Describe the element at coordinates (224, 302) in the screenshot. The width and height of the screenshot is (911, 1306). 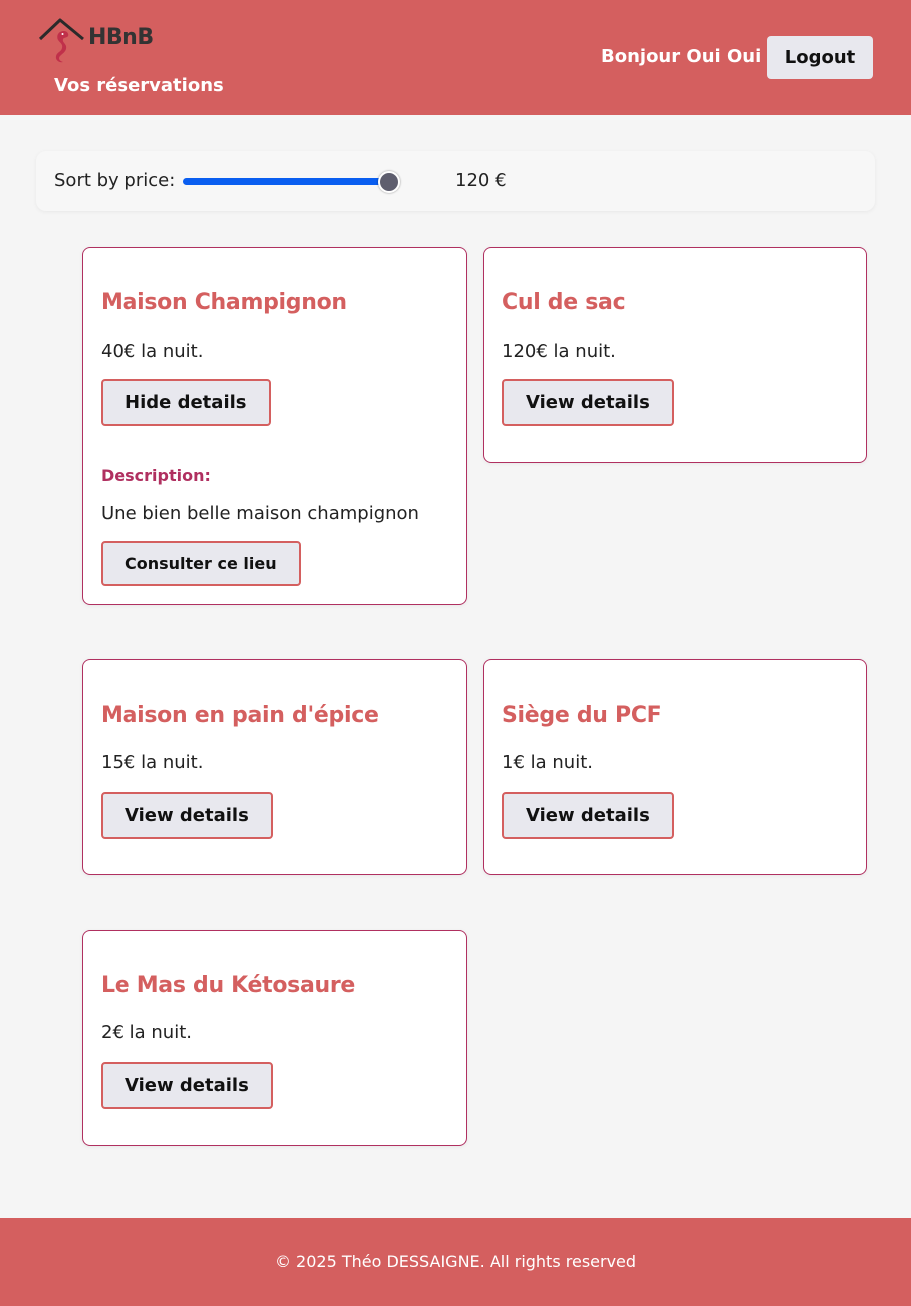
I see `place-title: Maison Champignon` at that location.